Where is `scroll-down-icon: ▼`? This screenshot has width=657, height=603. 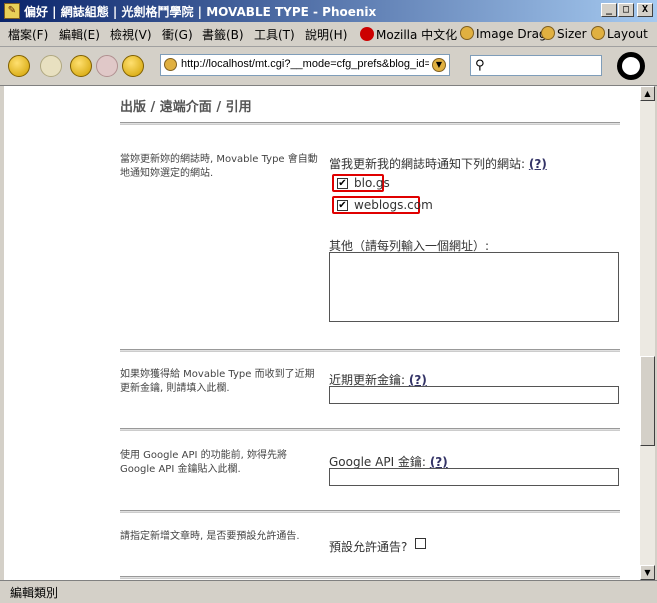 scroll-down-icon: ▼ is located at coordinates (647, 572).